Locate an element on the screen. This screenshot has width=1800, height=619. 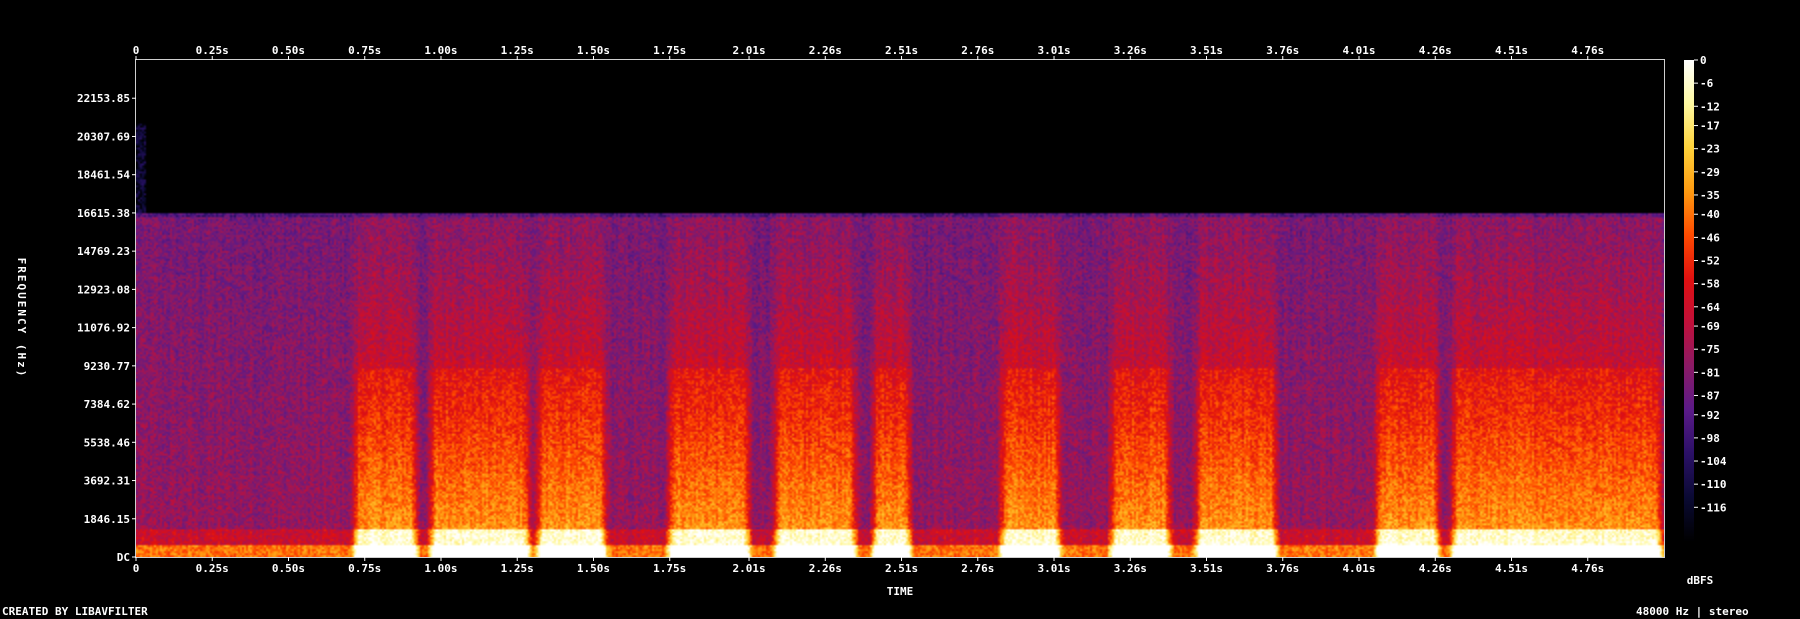
bottom-tick-label: 1.50s is located at coordinates (593, 568).